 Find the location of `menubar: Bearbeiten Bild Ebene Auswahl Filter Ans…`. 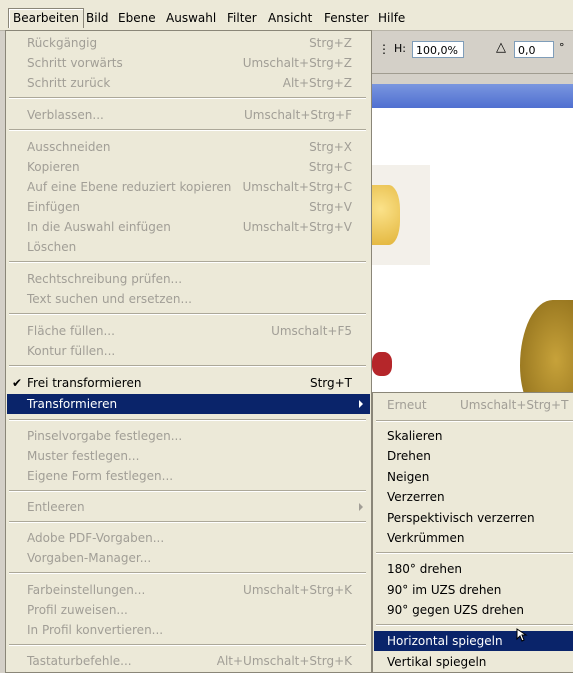

menubar: Bearbeiten Bild Ebene Auswahl Filter Ans… is located at coordinates (286, 15).